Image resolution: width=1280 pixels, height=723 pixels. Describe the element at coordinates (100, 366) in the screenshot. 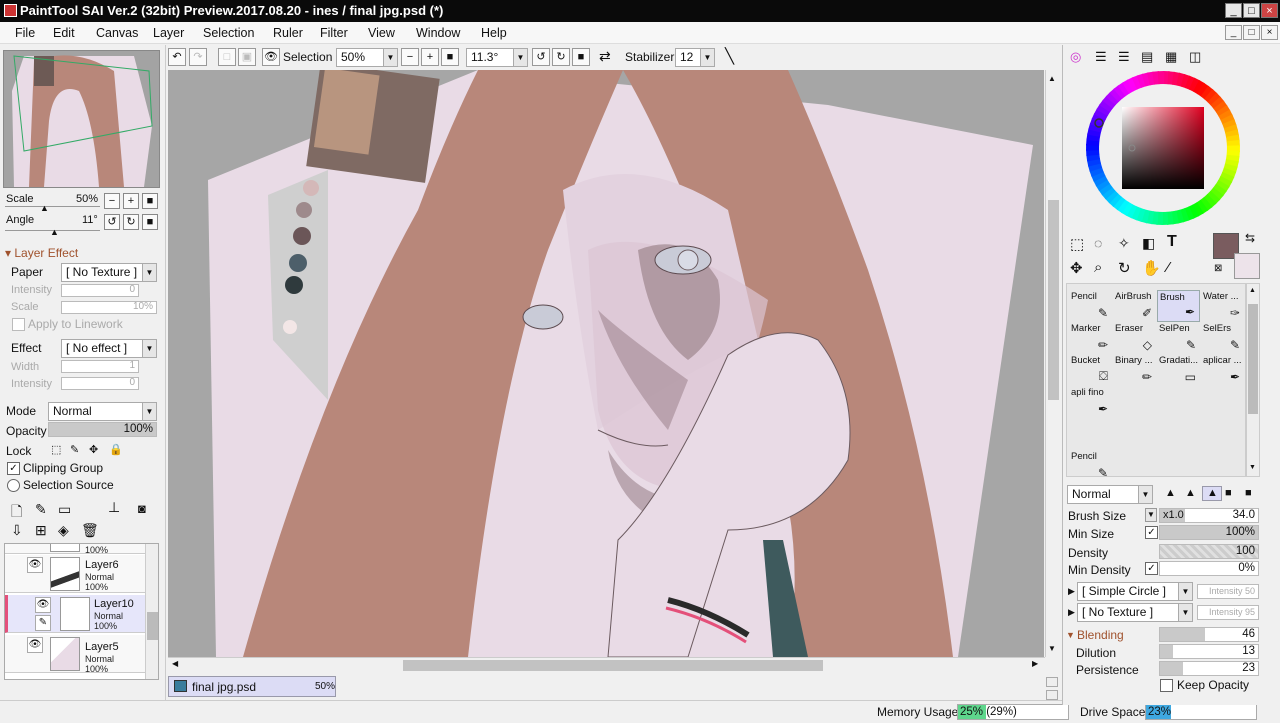

I see `effect-width-field: 1` at that location.